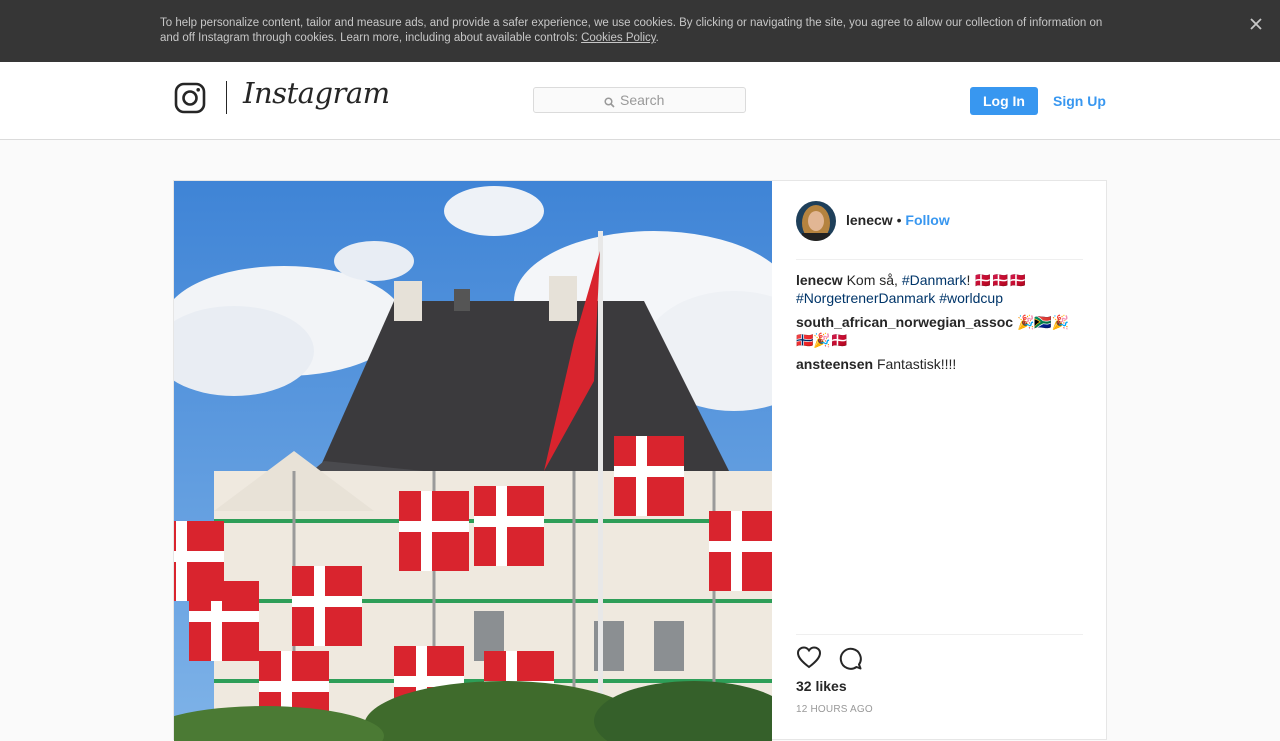 Image resolution: width=1280 pixels, height=741 pixels. I want to click on search-icon, so click(609, 101).